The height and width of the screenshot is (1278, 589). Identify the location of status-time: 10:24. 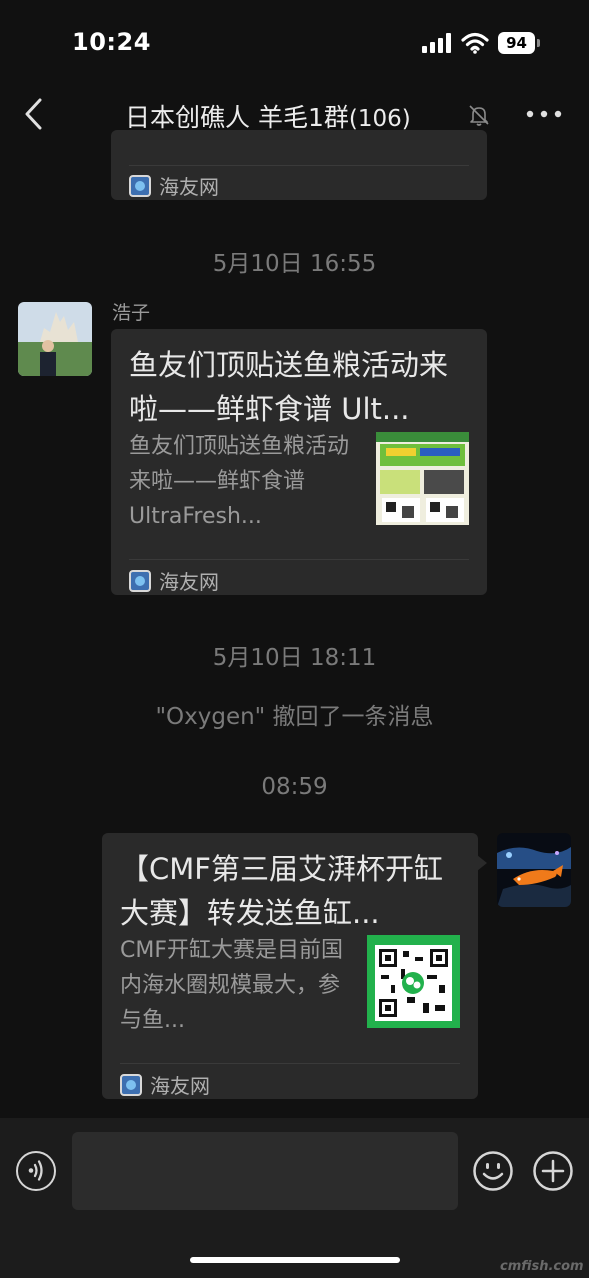
(111, 42).